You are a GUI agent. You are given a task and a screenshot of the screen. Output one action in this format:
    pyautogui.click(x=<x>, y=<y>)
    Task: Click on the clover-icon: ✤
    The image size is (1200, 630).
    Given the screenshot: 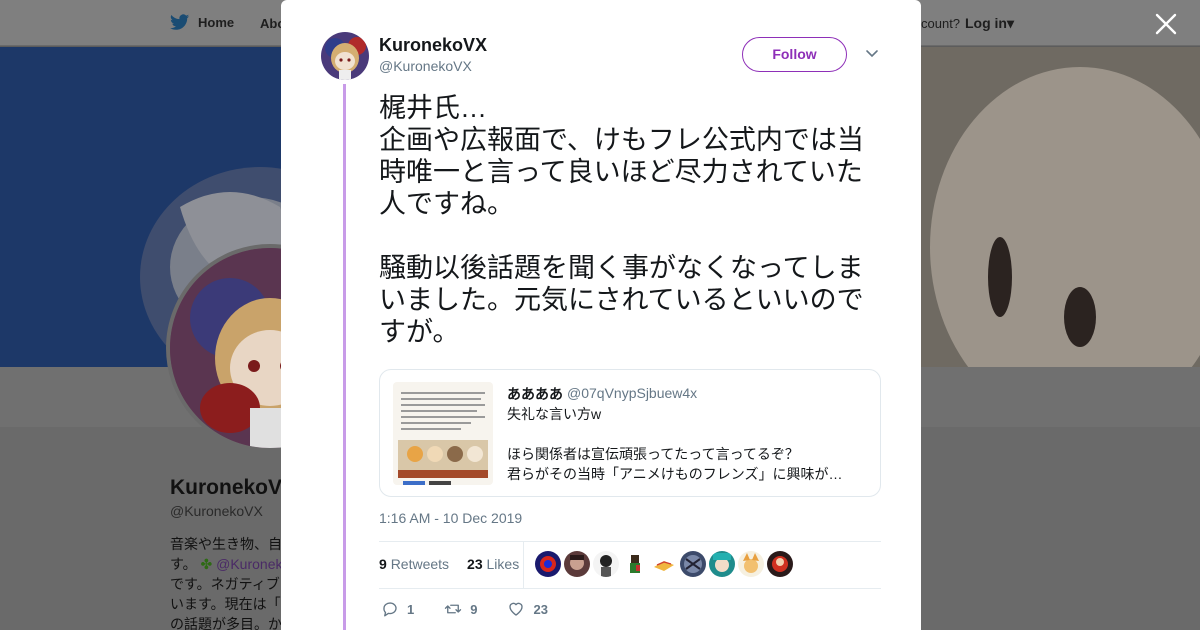 What is the action you would take?
    pyautogui.click(x=206, y=564)
    